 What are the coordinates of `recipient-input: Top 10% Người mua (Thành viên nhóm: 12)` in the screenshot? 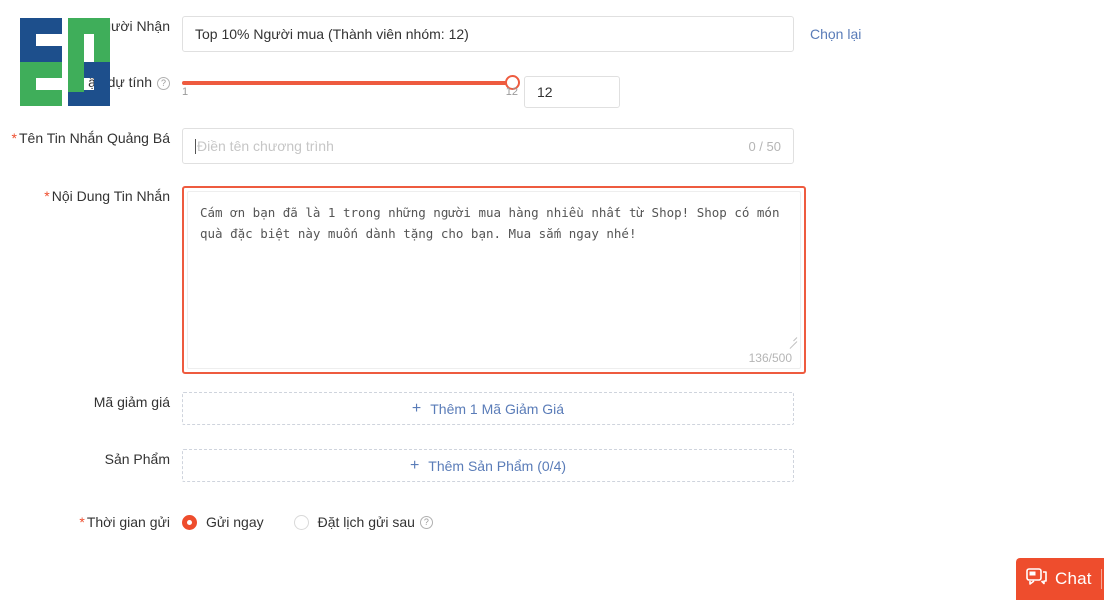 It's located at (488, 34).